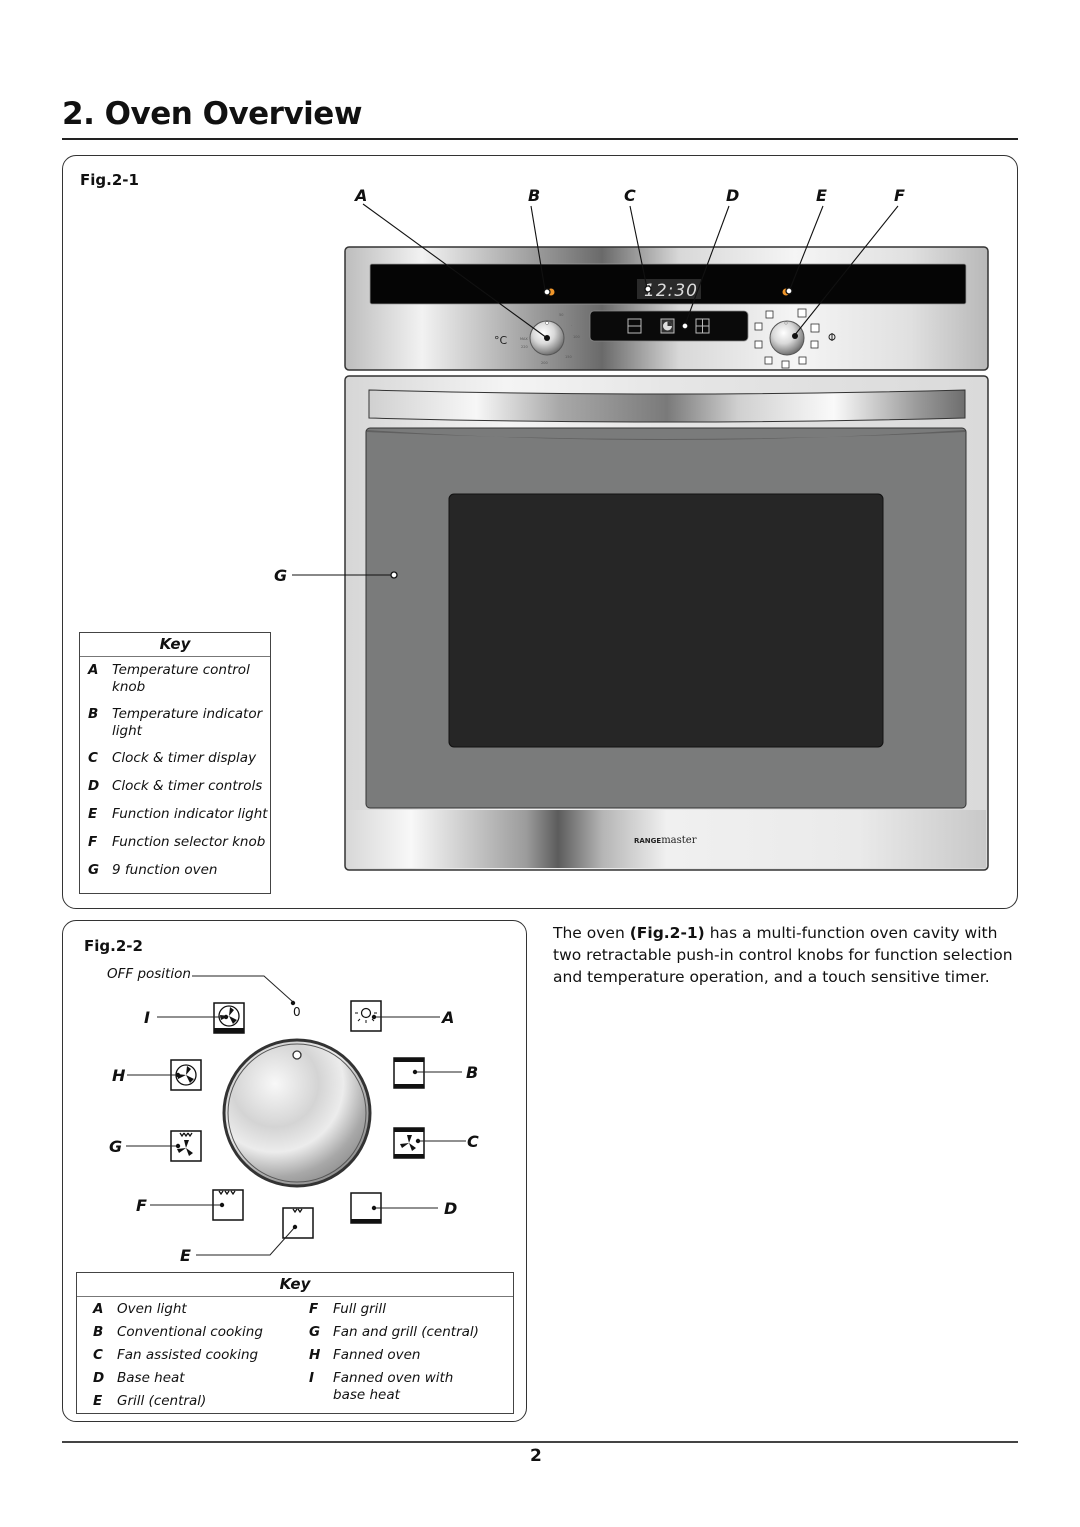 This screenshot has width=1080, height=1527. What do you see at coordinates (119, 1075) in the screenshot?
I see `dial-callout-h: H` at bounding box center [119, 1075].